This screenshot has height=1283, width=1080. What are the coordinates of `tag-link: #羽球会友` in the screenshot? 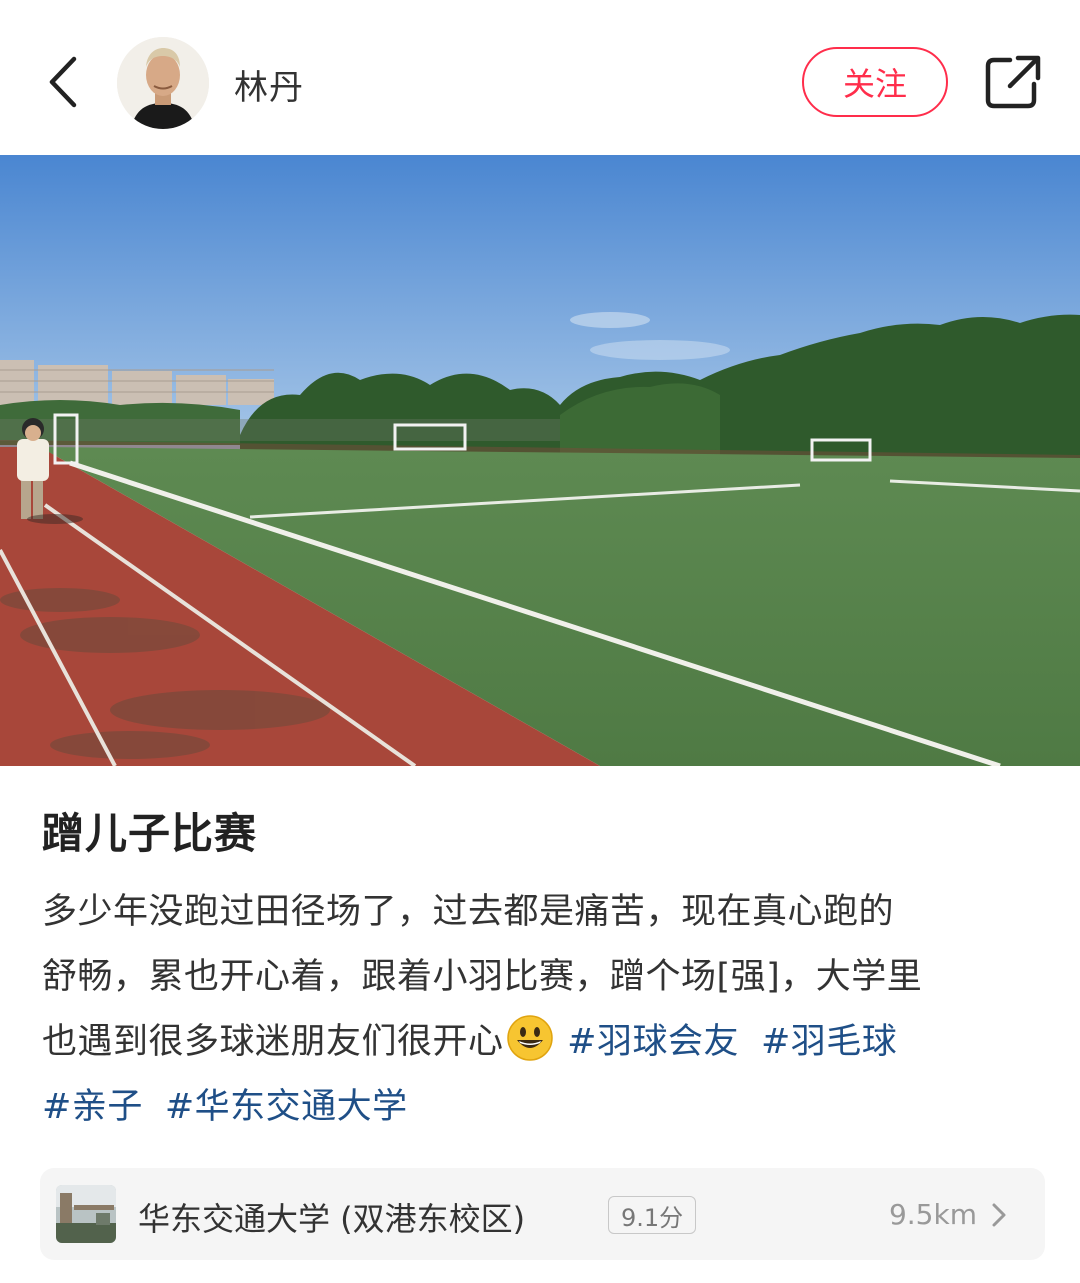 It's located at (653, 1042).